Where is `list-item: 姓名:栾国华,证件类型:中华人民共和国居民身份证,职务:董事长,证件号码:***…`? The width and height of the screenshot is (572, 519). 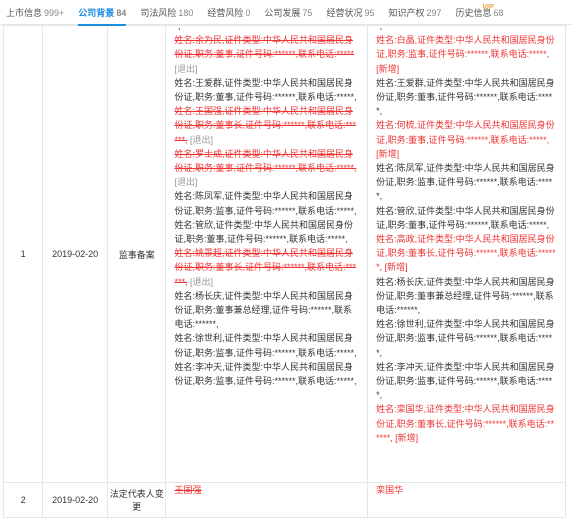
list-item: 姓名:栾国华,证件类型:中华人民共和国居民身份证,职务:董事长,证件号码:***… is located at coordinates (466, 423).